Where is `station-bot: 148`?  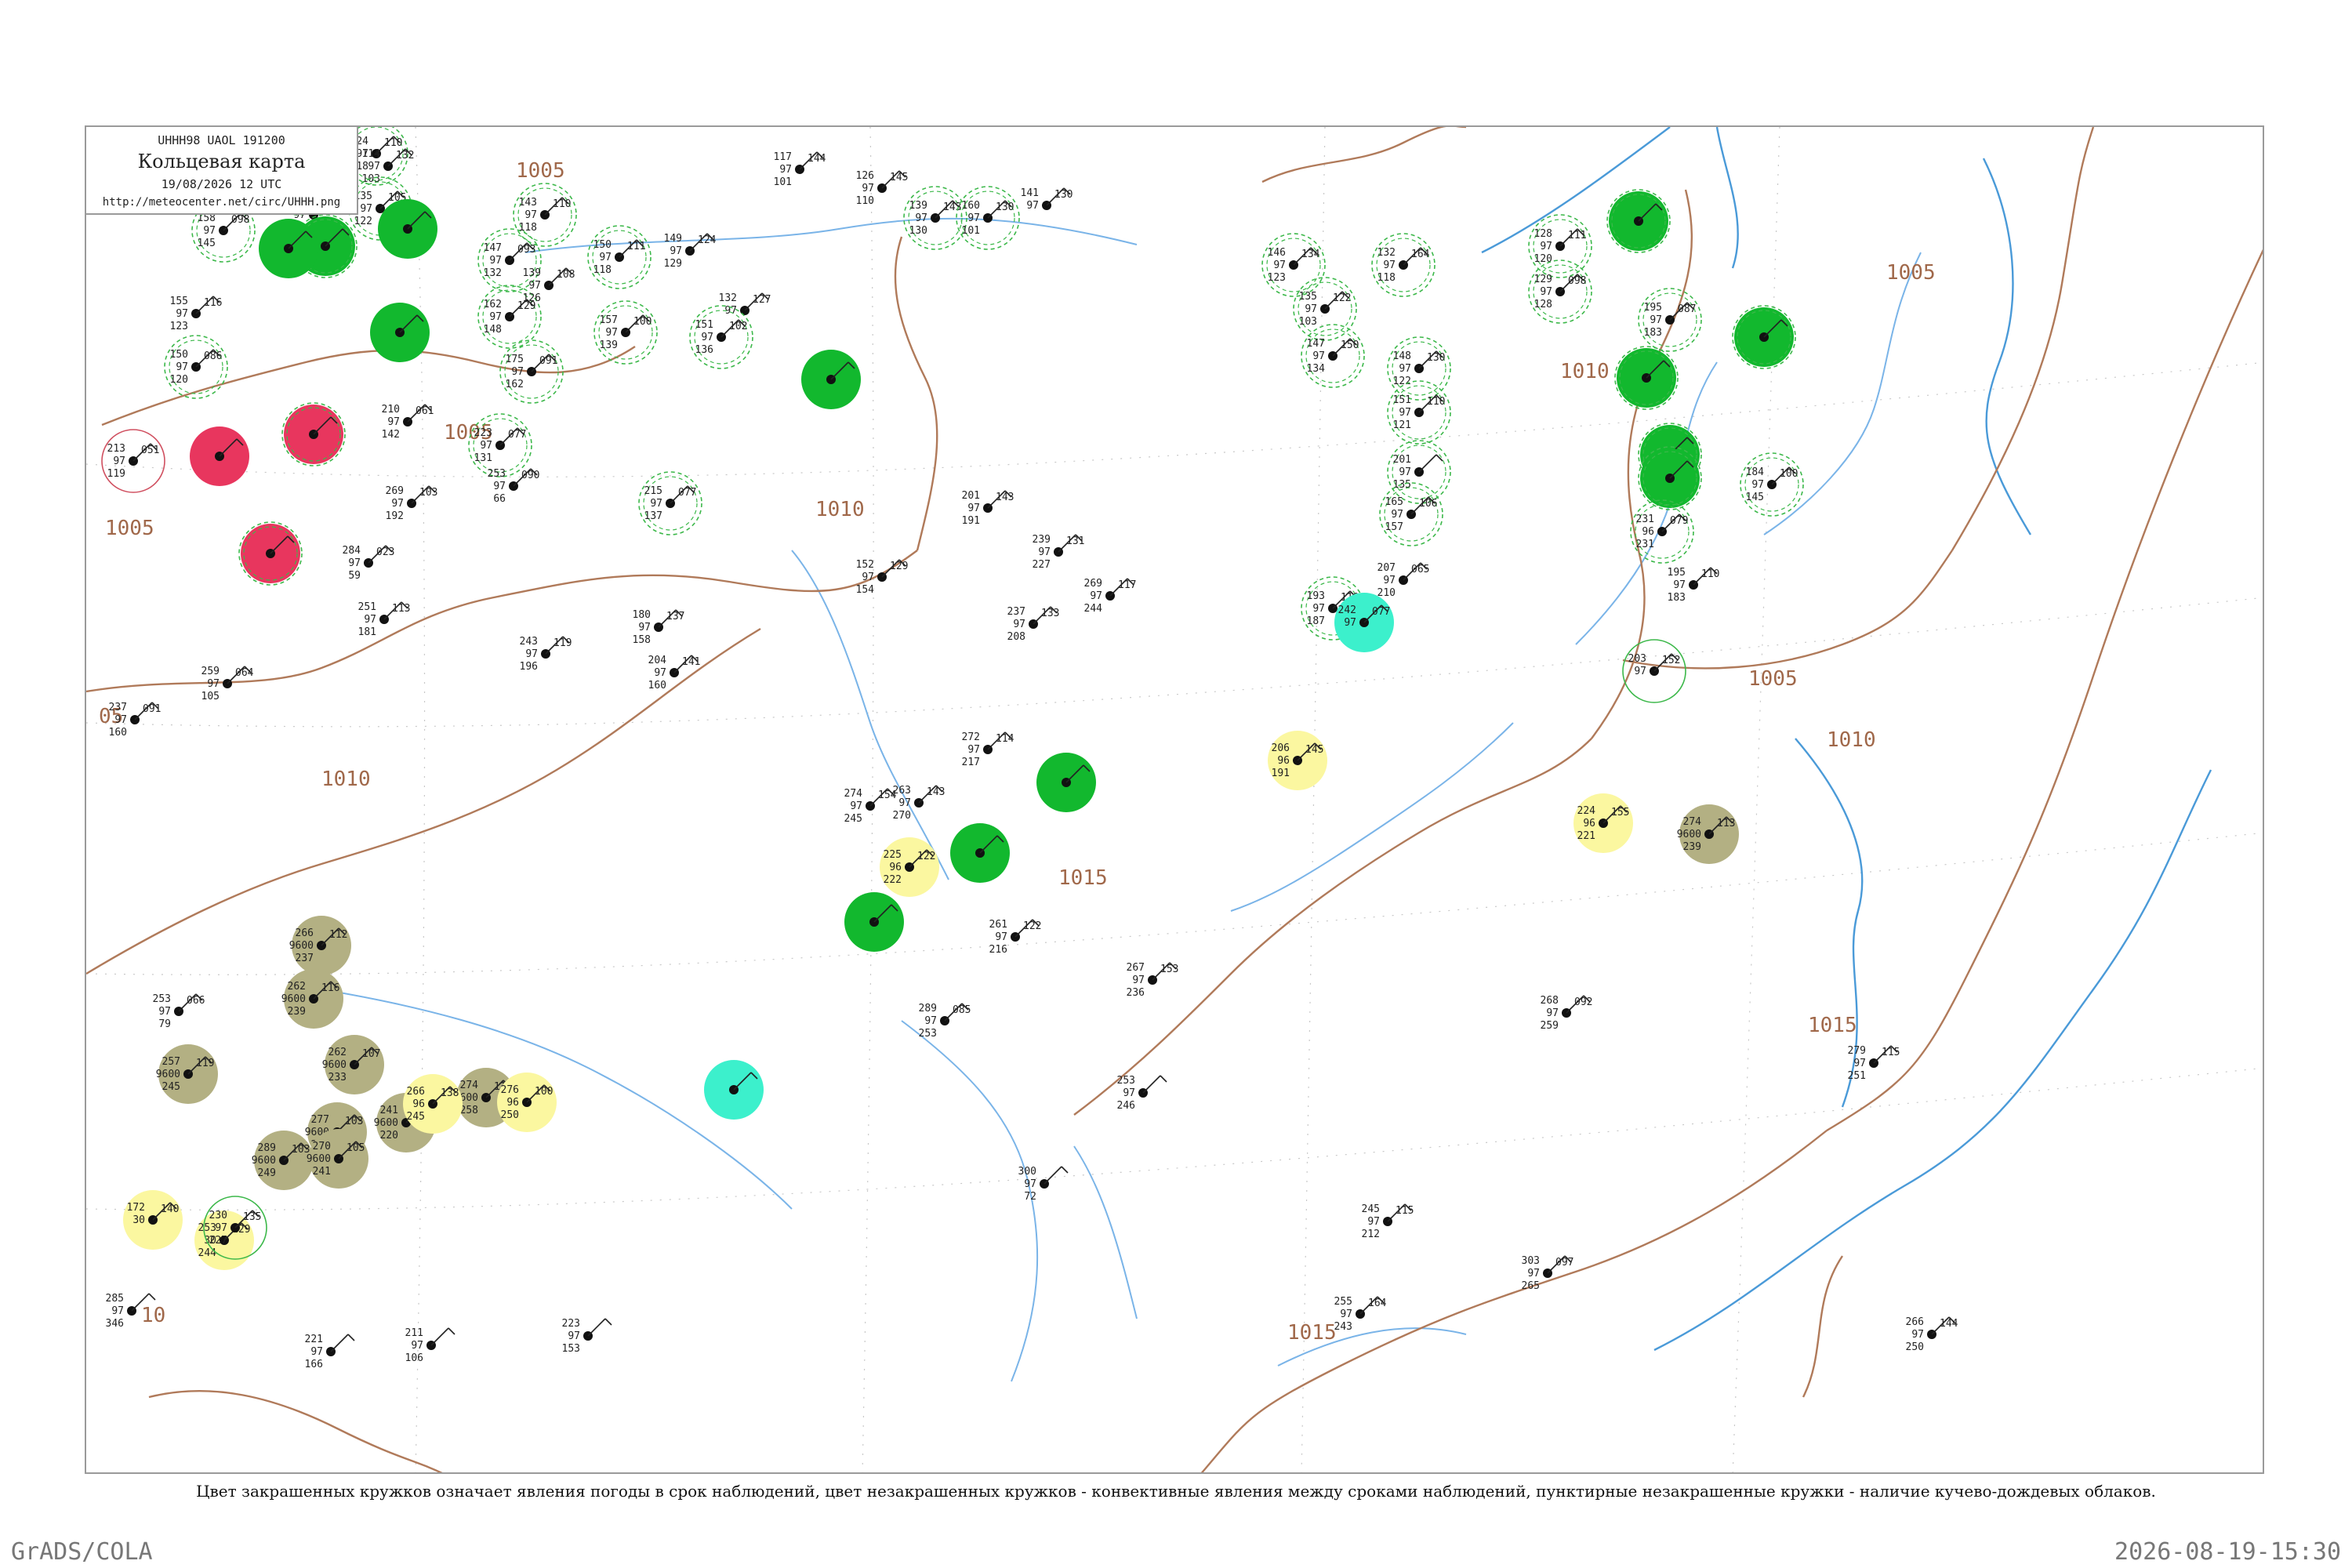 station-bot: 148 is located at coordinates (493, 330).